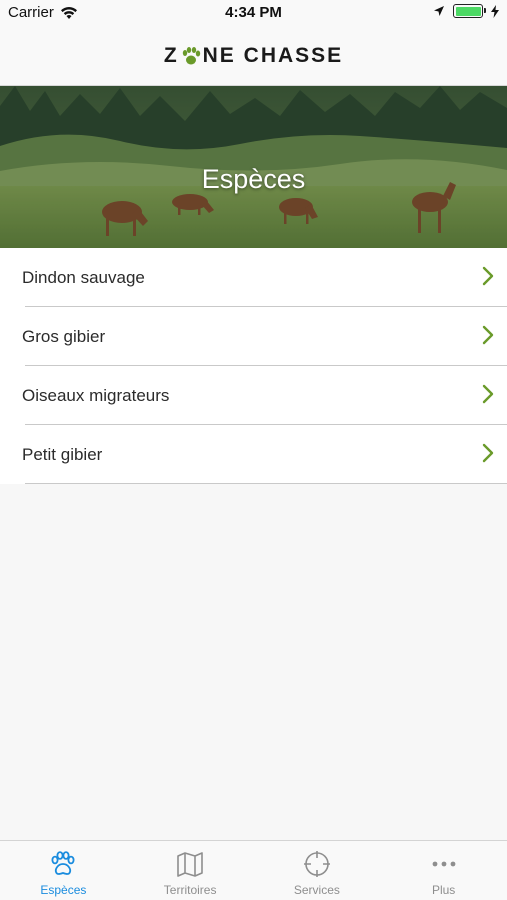  What do you see at coordinates (63, 890) in the screenshot?
I see `tab-label: Espèces` at bounding box center [63, 890].